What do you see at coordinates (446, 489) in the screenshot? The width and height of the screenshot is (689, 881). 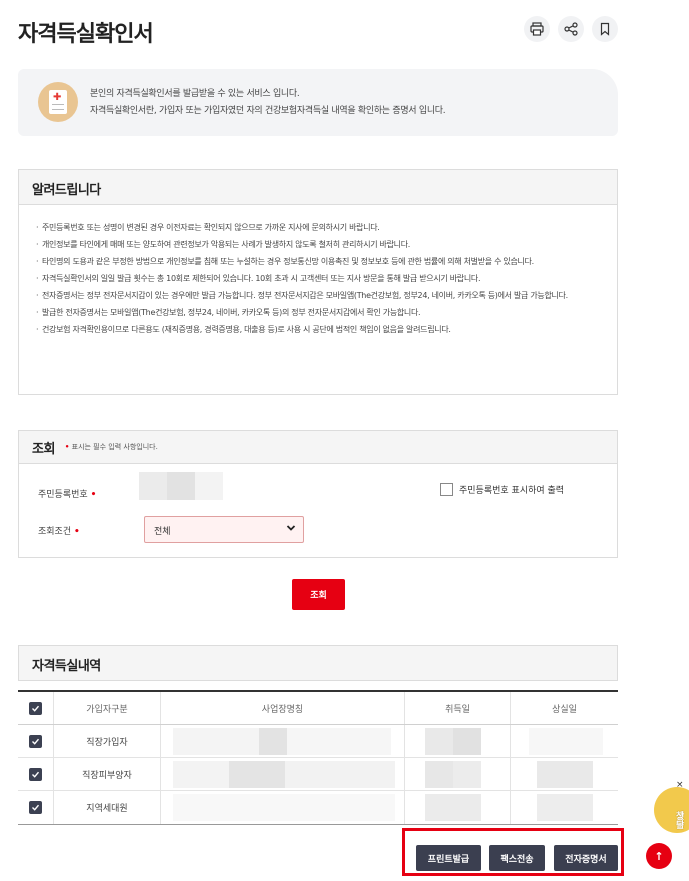 I see `rrn-display-checkbox` at bounding box center [446, 489].